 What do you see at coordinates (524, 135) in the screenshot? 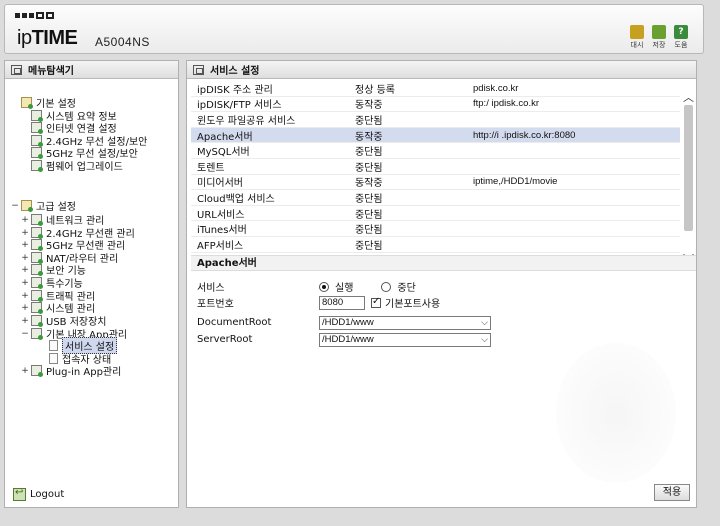
I see `service-info: http://i .ipdisk.co.kr:8080` at bounding box center [524, 135].